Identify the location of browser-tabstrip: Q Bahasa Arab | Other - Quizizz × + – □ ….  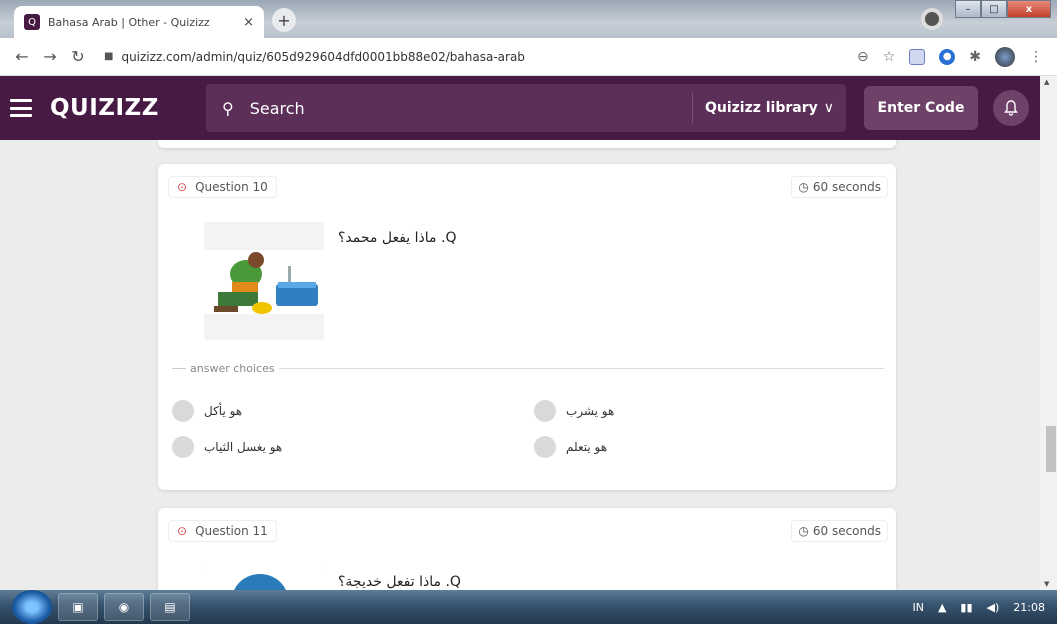
(528, 19).